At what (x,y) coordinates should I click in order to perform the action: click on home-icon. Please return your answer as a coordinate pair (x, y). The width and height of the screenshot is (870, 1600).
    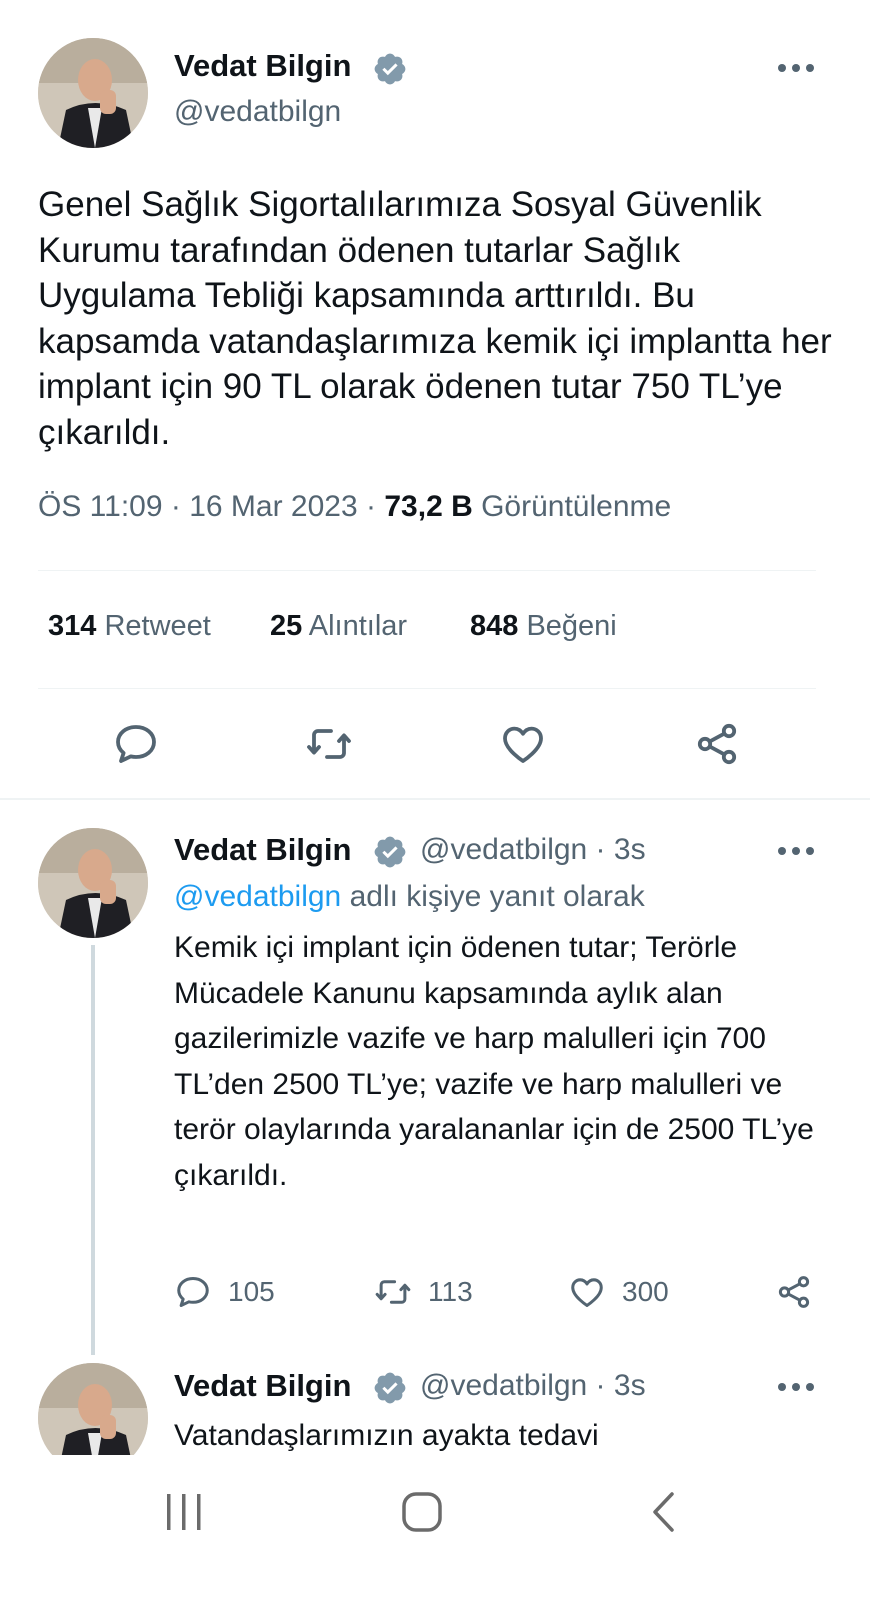
    Looking at the image, I should click on (422, 1512).